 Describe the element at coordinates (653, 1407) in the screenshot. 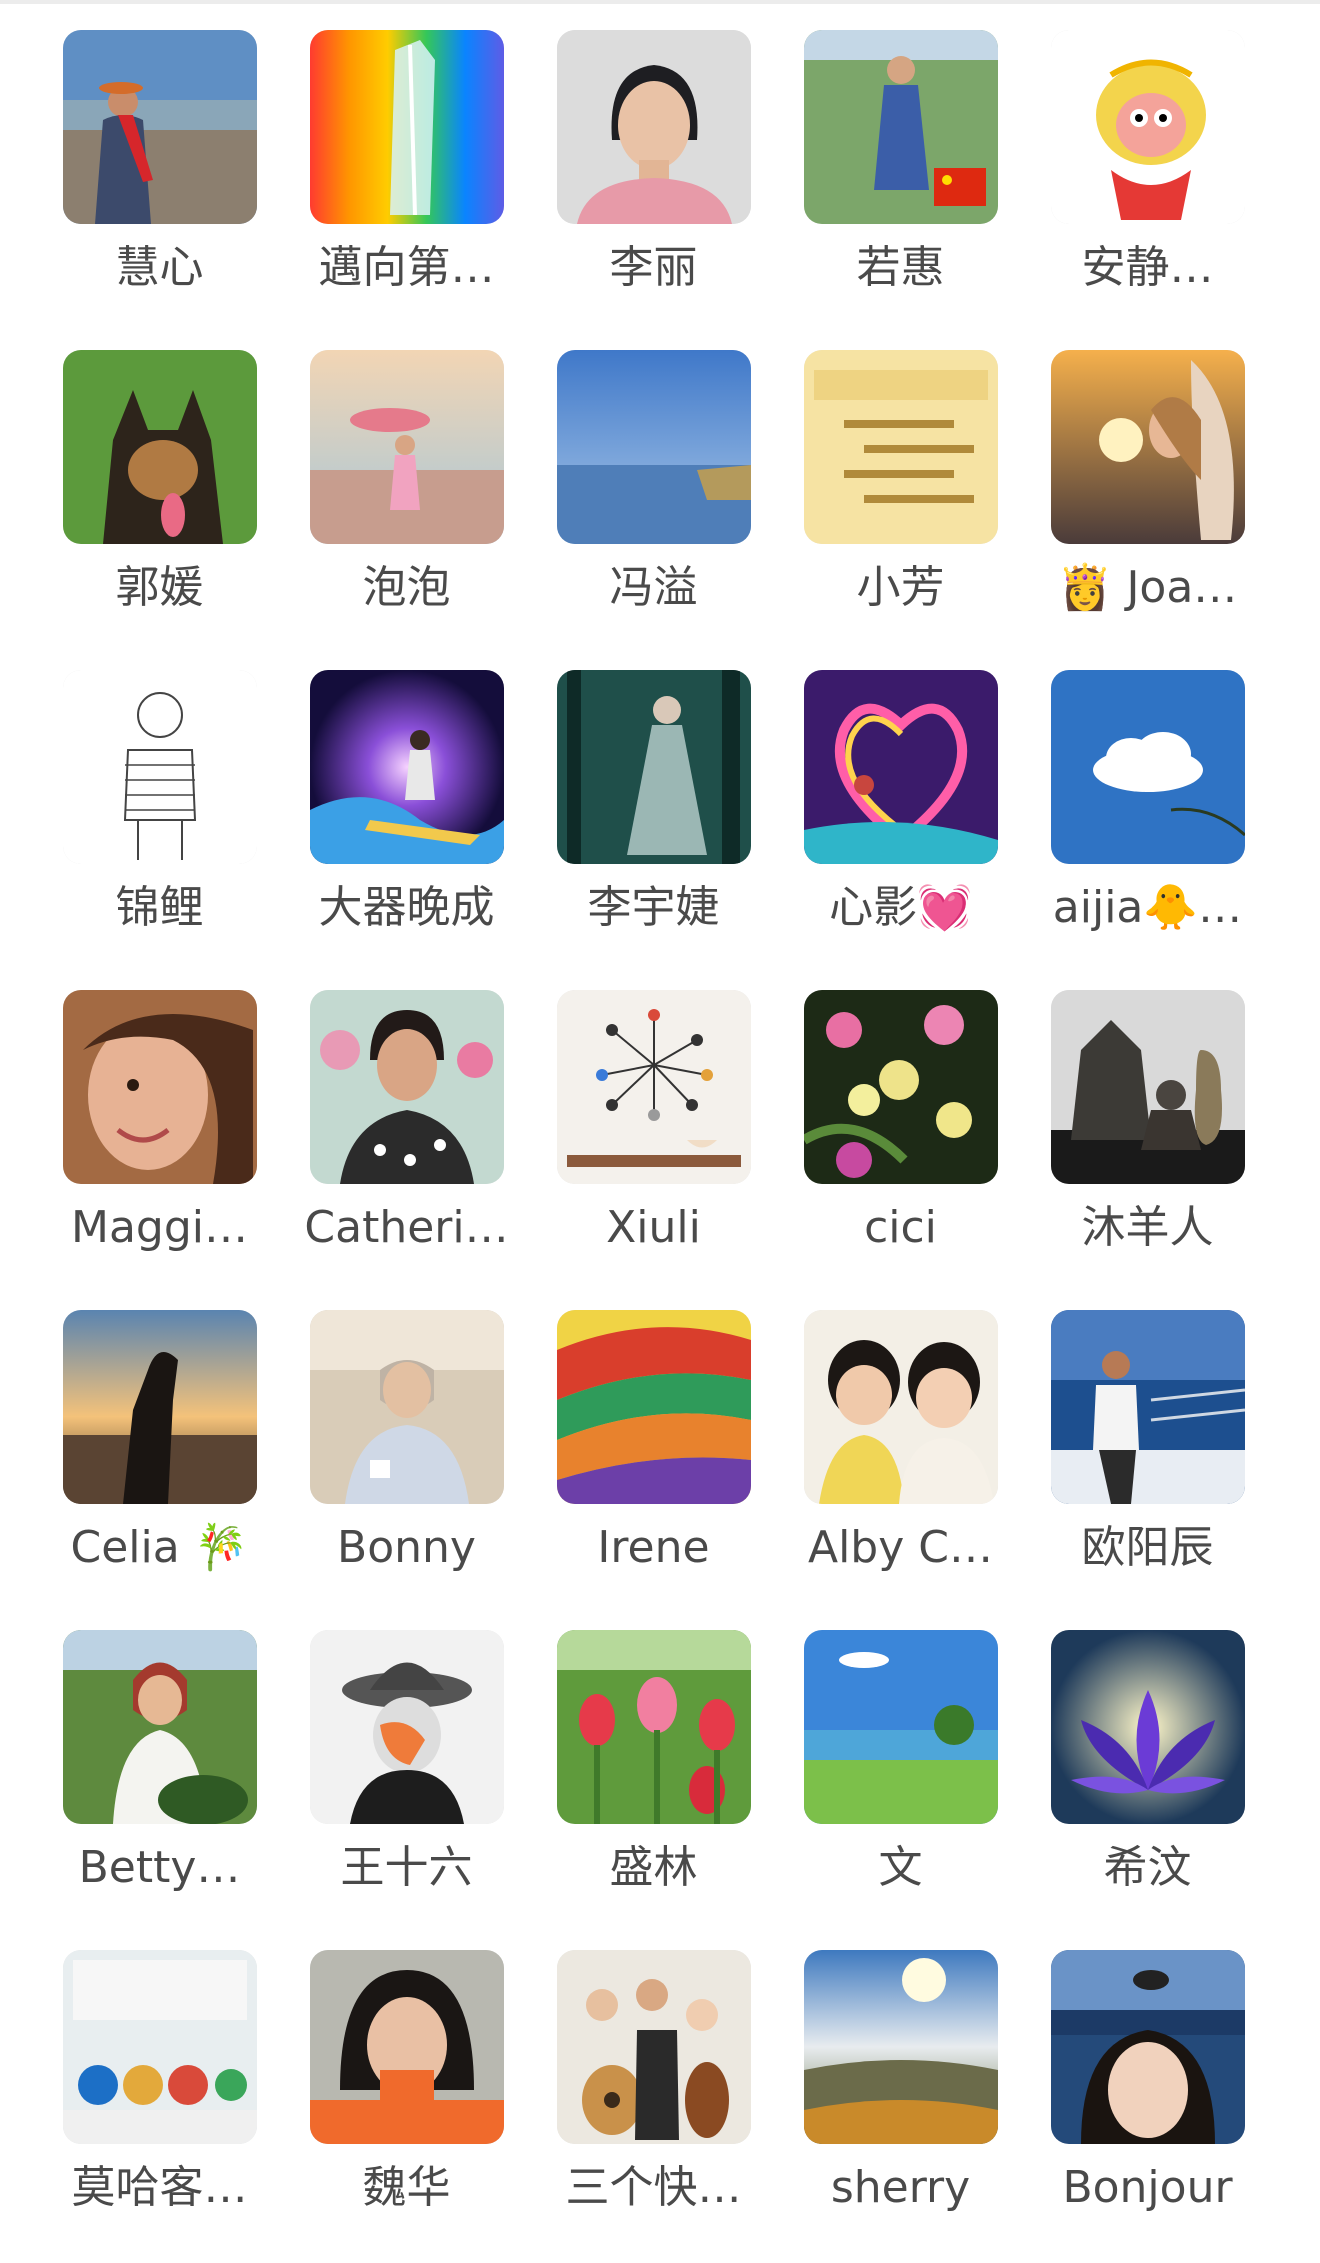

I see `colorful-fields-painting-avatar` at that location.